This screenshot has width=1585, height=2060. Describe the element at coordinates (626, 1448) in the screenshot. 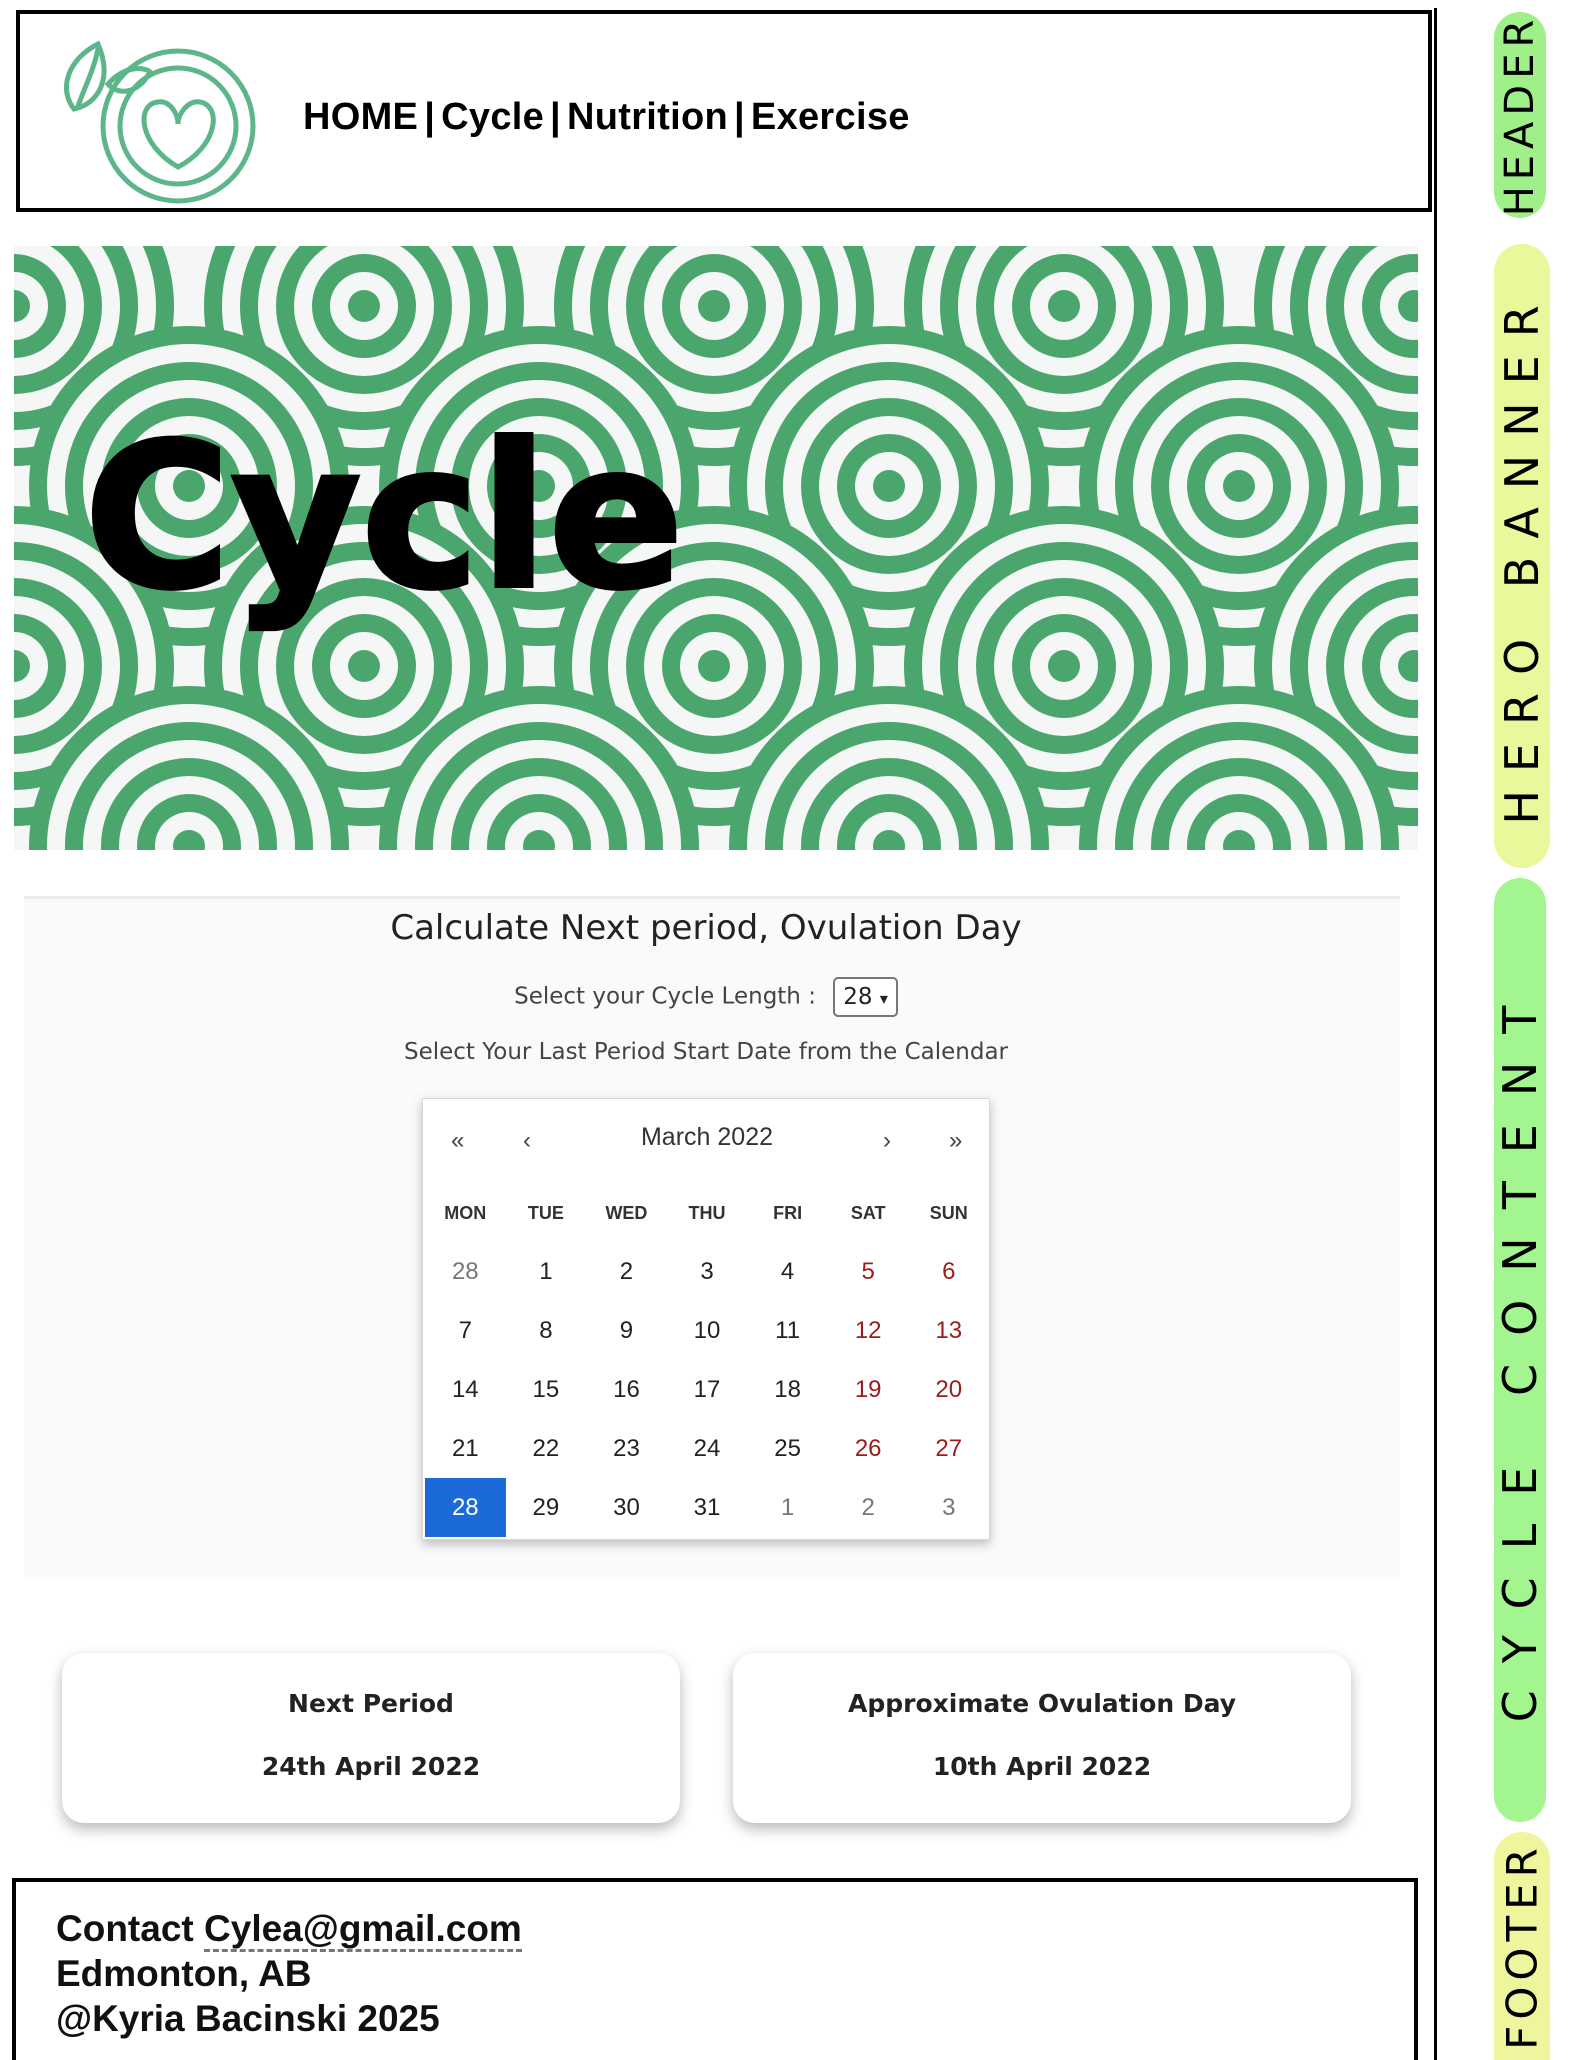

I see `calendar-day: 23` at that location.